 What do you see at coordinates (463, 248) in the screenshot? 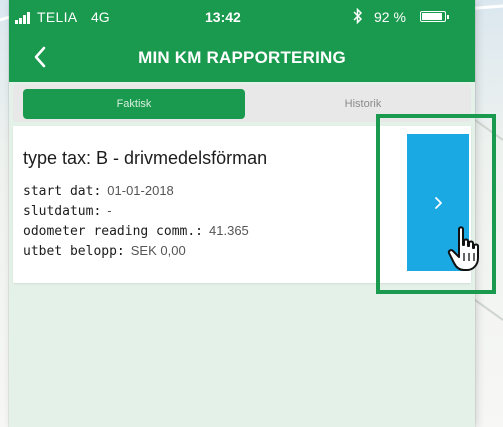
I see `hand-pointer-icon` at bounding box center [463, 248].